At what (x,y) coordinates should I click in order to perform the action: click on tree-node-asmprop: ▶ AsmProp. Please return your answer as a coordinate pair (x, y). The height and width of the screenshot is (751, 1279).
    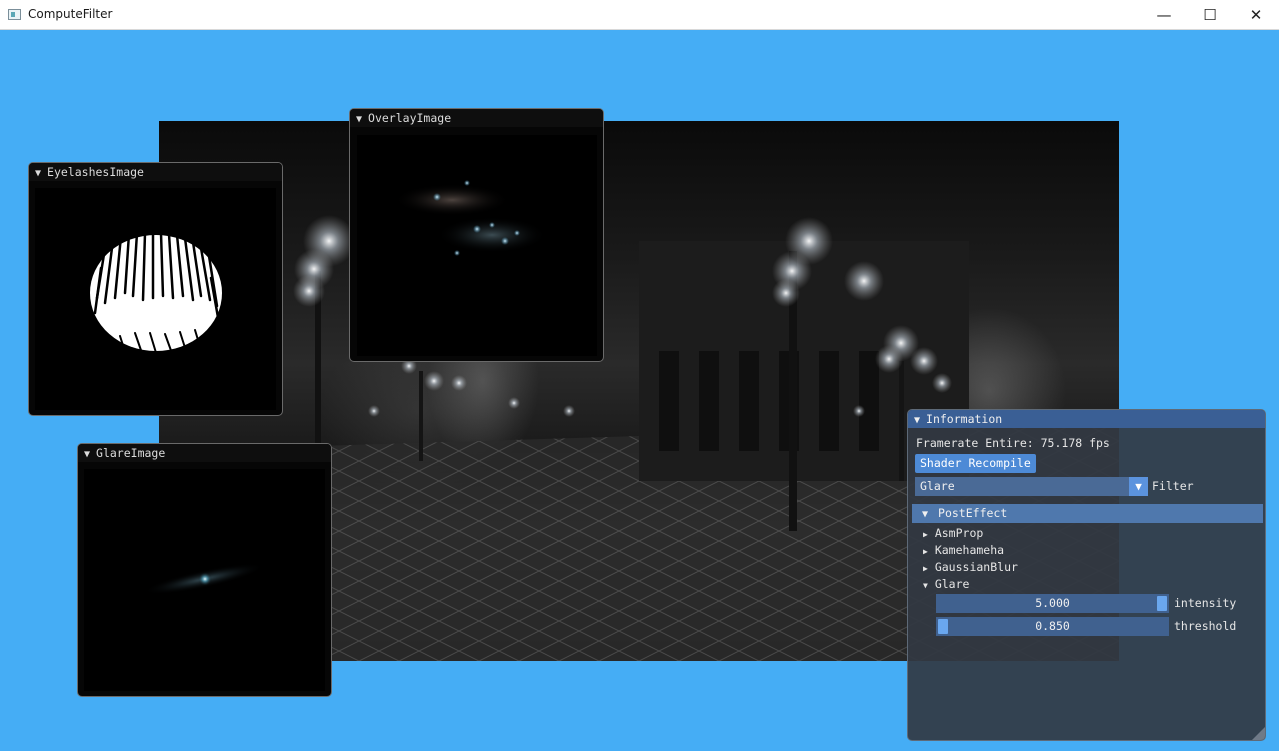
    Looking at the image, I should click on (953, 533).